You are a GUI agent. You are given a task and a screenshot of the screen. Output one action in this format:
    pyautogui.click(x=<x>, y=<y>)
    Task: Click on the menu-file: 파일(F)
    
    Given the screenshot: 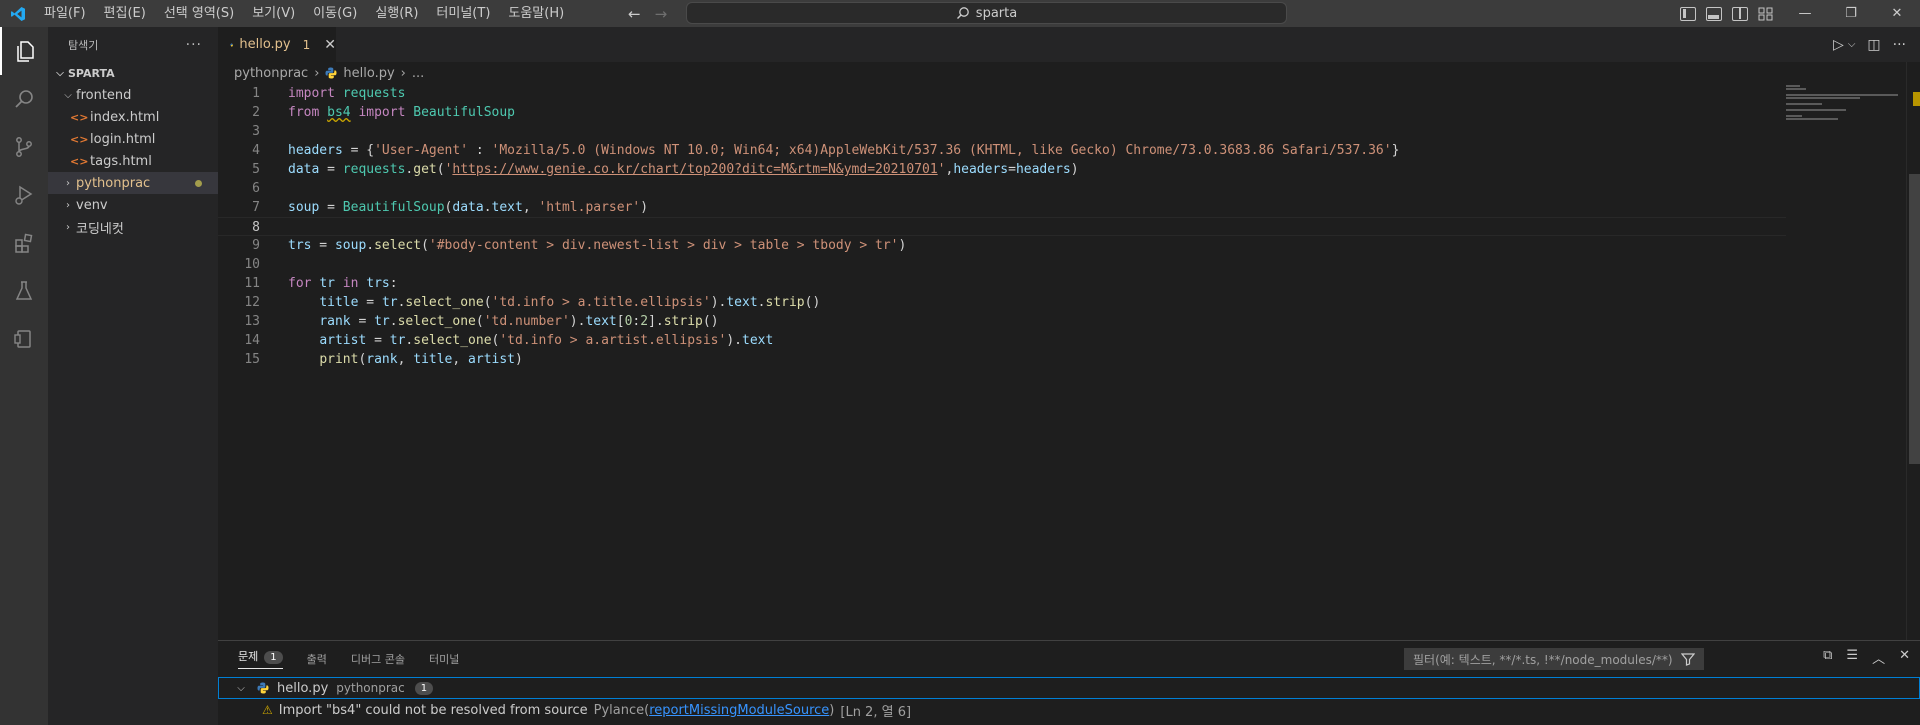 What is the action you would take?
    pyautogui.click(x=65, y=13)
    